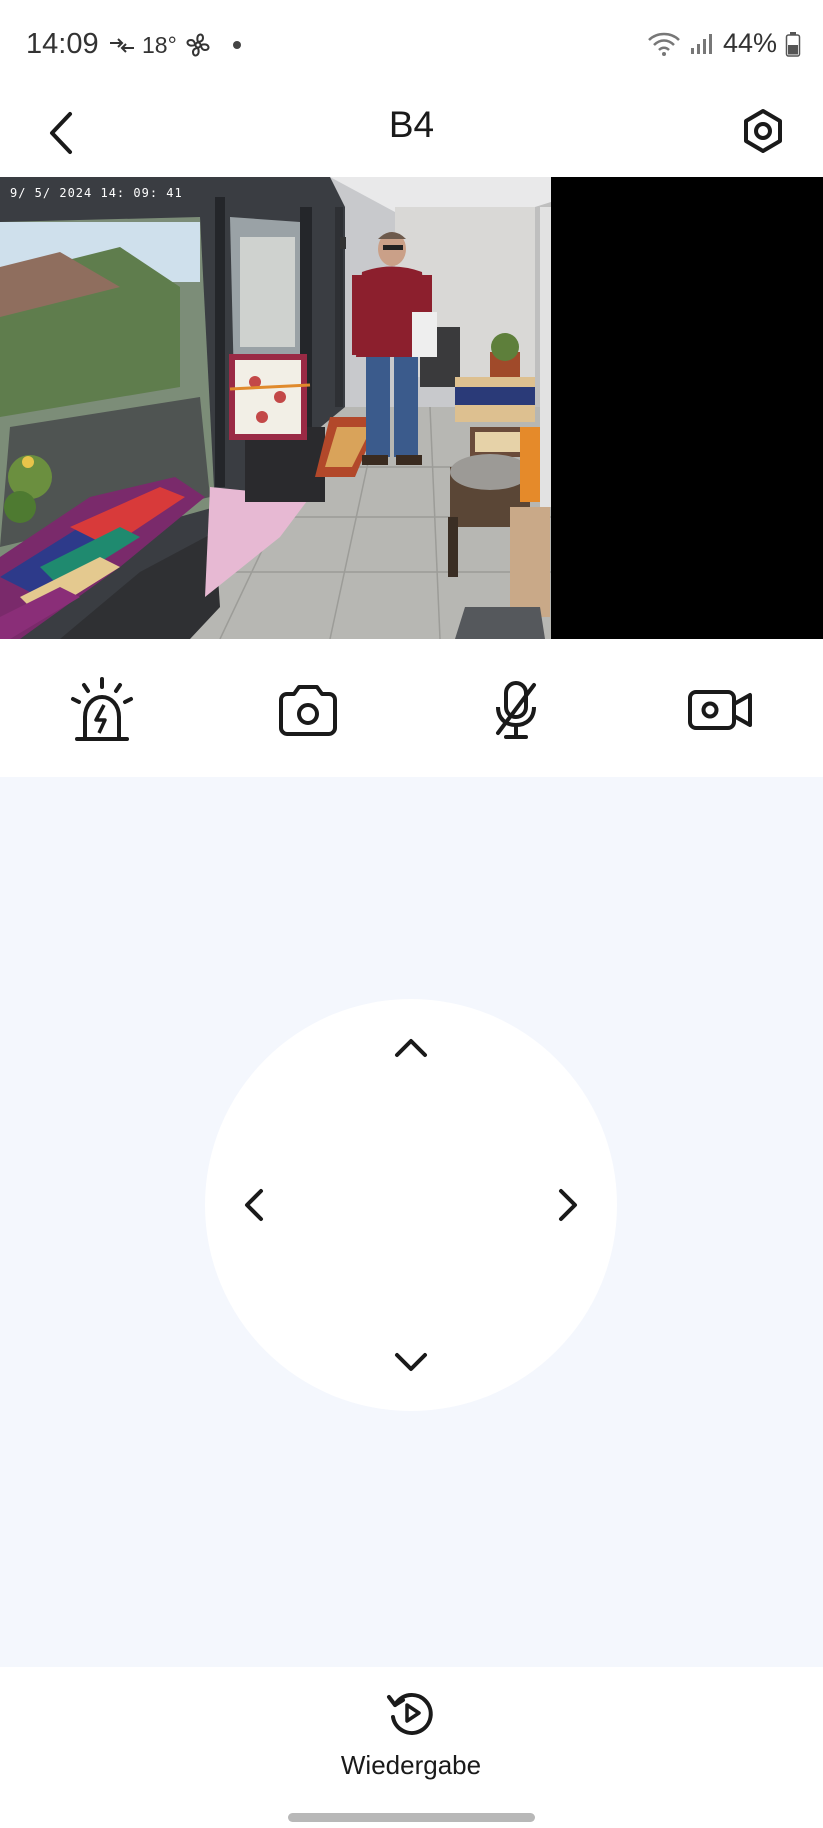  I want to click on chevron-right-icon, so click(568, 1205).